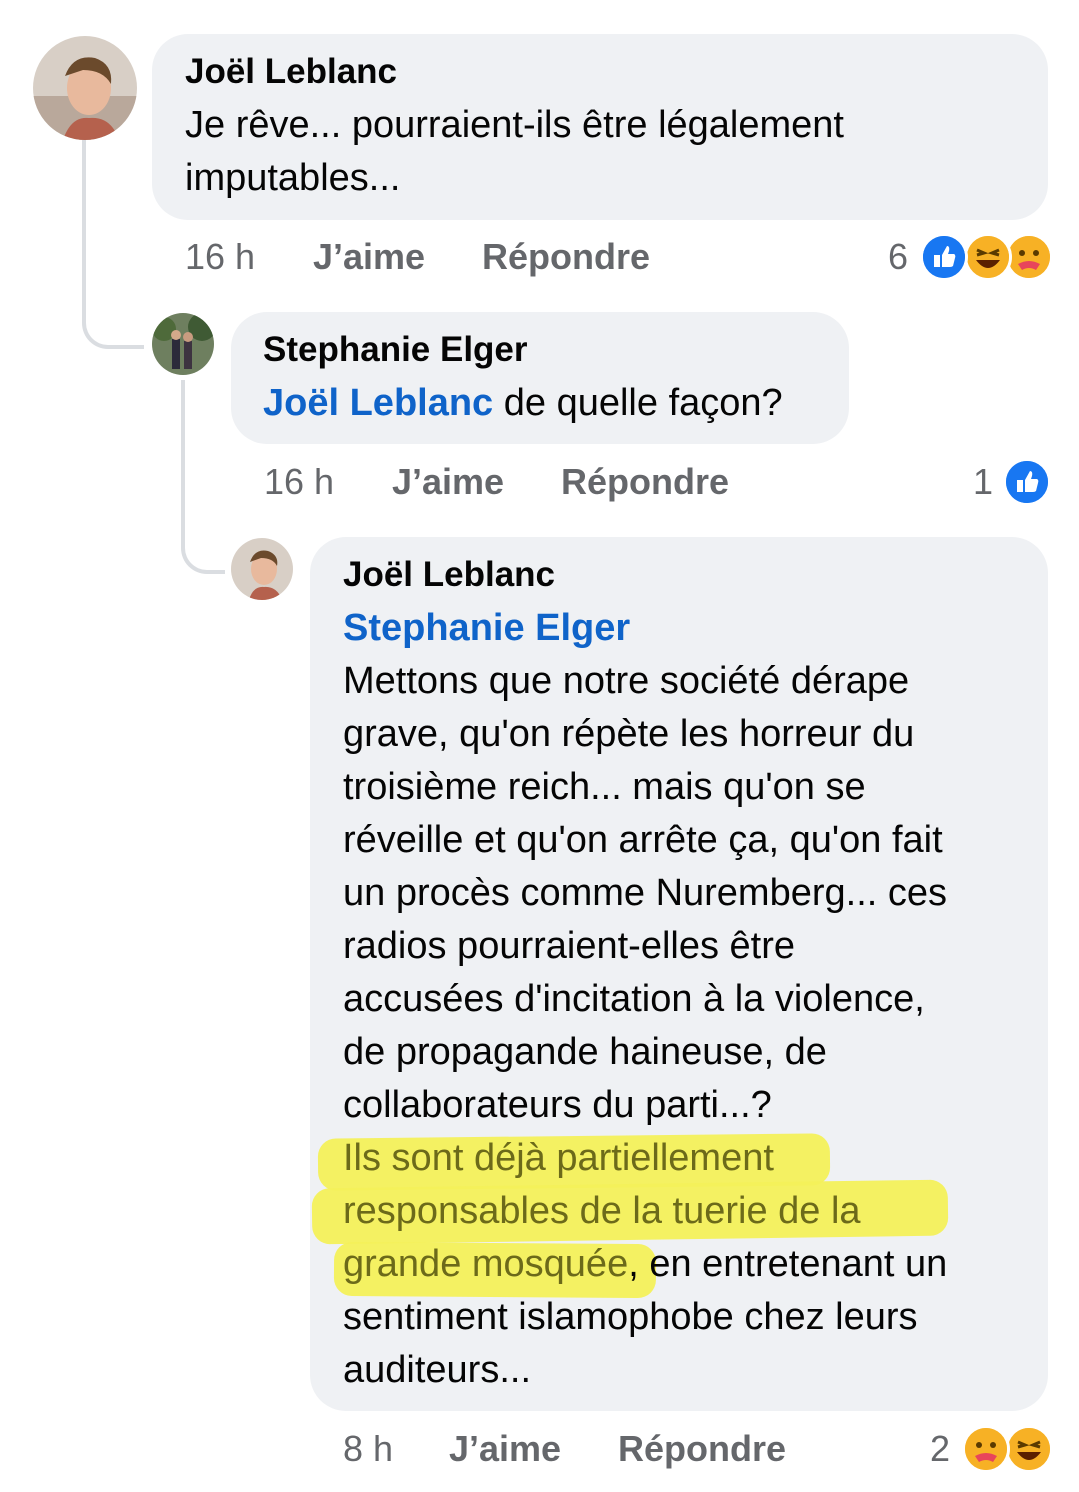 Image resolution: width=1079 pixels, height=1492 pixels. I want to click on highlighted-text: responsables de la tuerie de la, so click(602, 1211).